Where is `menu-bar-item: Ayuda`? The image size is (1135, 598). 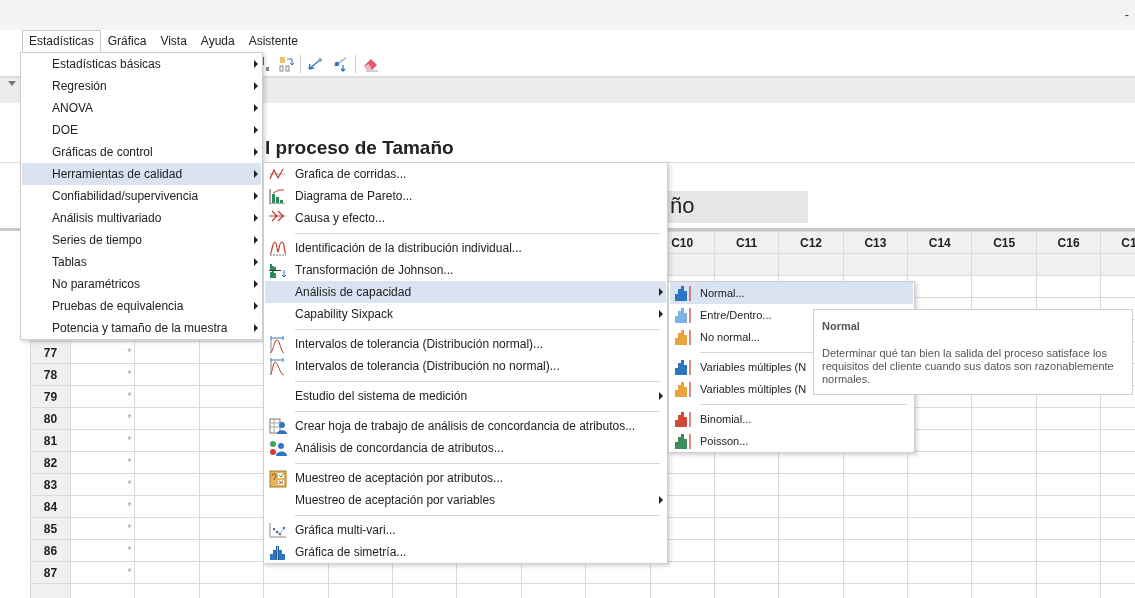
menu-bar-item: Ayuda is located at coordinates (217, 41).